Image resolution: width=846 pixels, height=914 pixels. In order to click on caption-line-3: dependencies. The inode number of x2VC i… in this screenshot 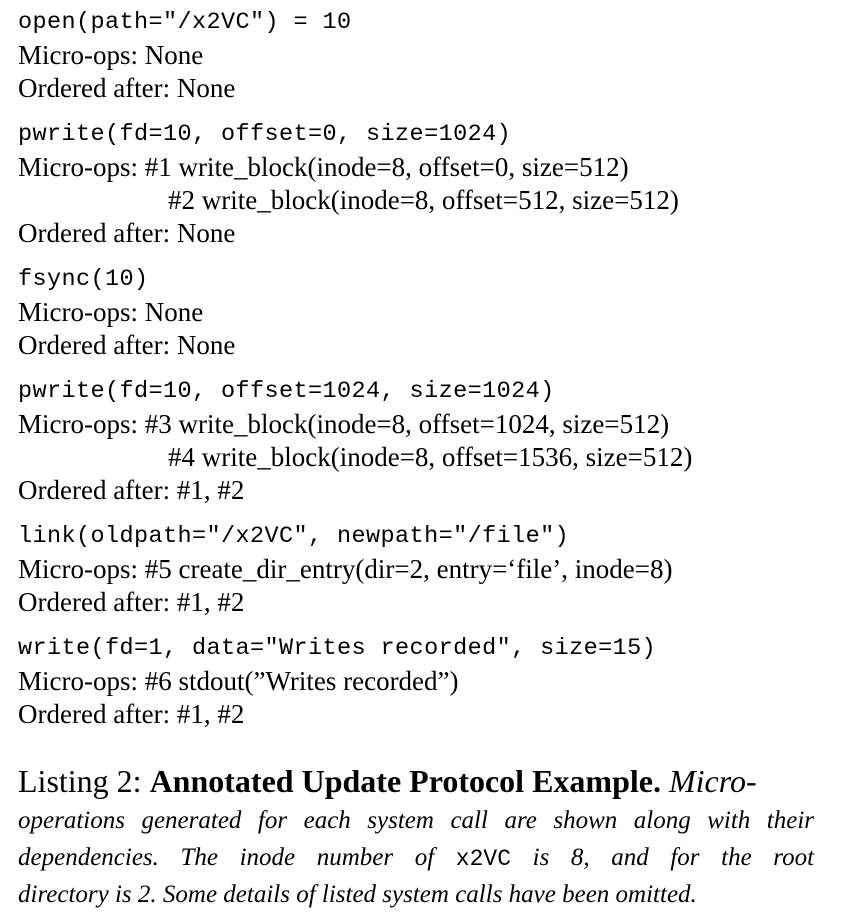, I will do `click(416, 857)`.